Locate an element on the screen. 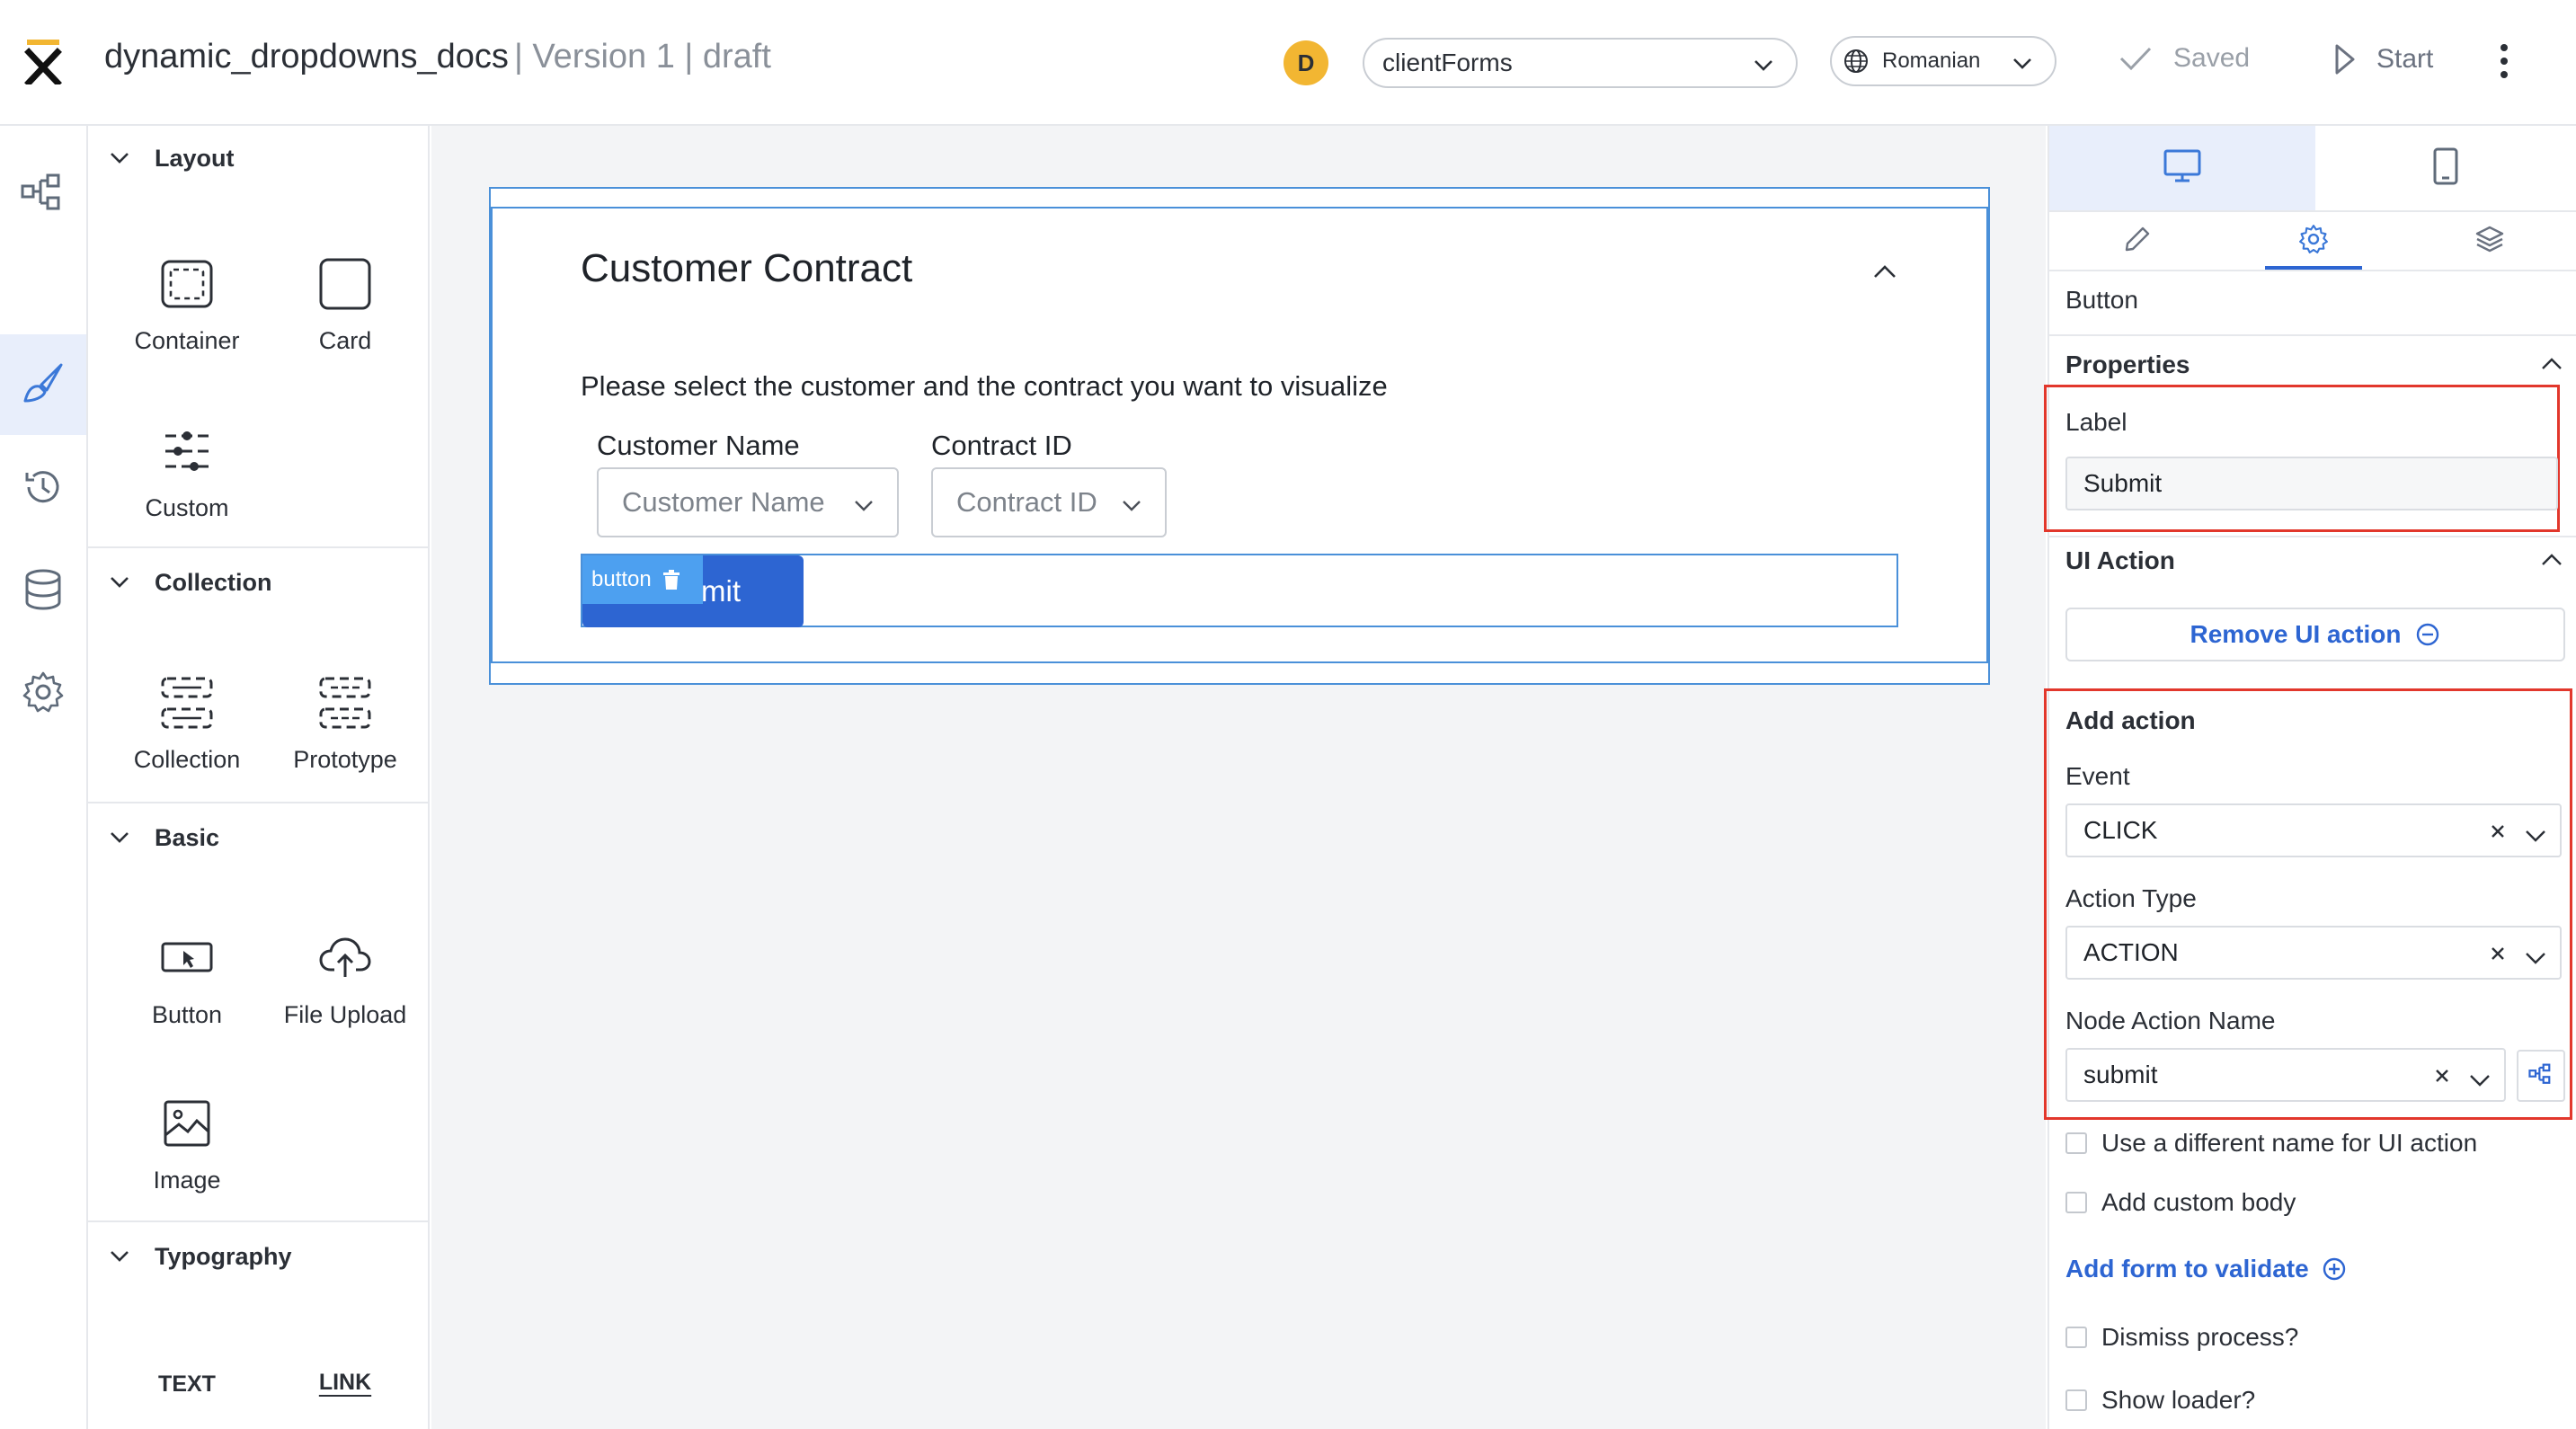 This screenshot has width=2576, height=1429. process-tree-icon is located at coordinates (2541, 1076).